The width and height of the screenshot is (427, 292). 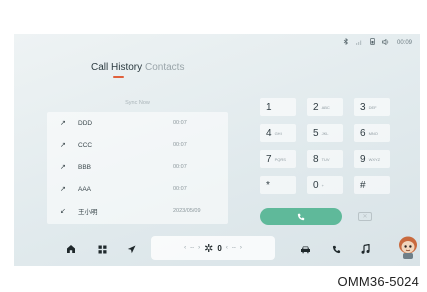 I want to click on tab-call-history: Call History, so click(x=116, y=67).